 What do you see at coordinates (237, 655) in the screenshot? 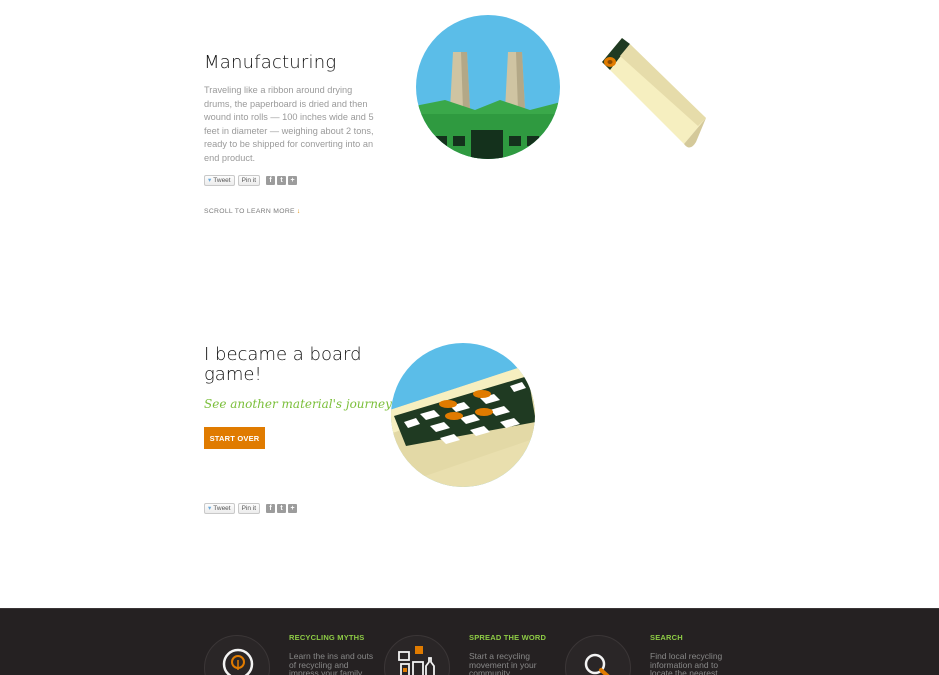
I see `lightbulb-icon` at bounding box center [237, 655].